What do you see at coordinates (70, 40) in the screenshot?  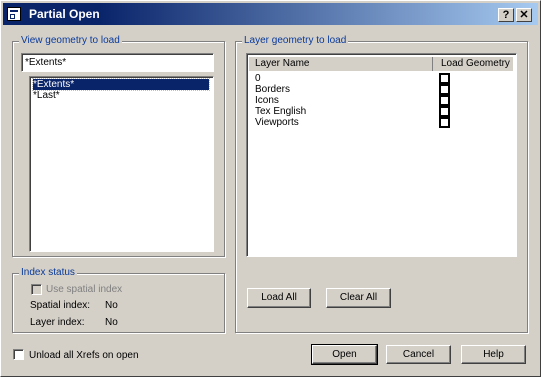 I see `view-geometry-label: View geometry to load` at bounding box center [70, 40].